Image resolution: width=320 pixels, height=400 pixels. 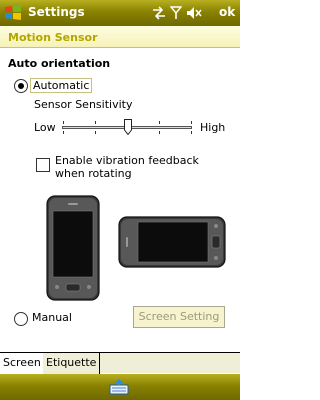 I want to click on app-title: Settings, so click(x=56, y=12).